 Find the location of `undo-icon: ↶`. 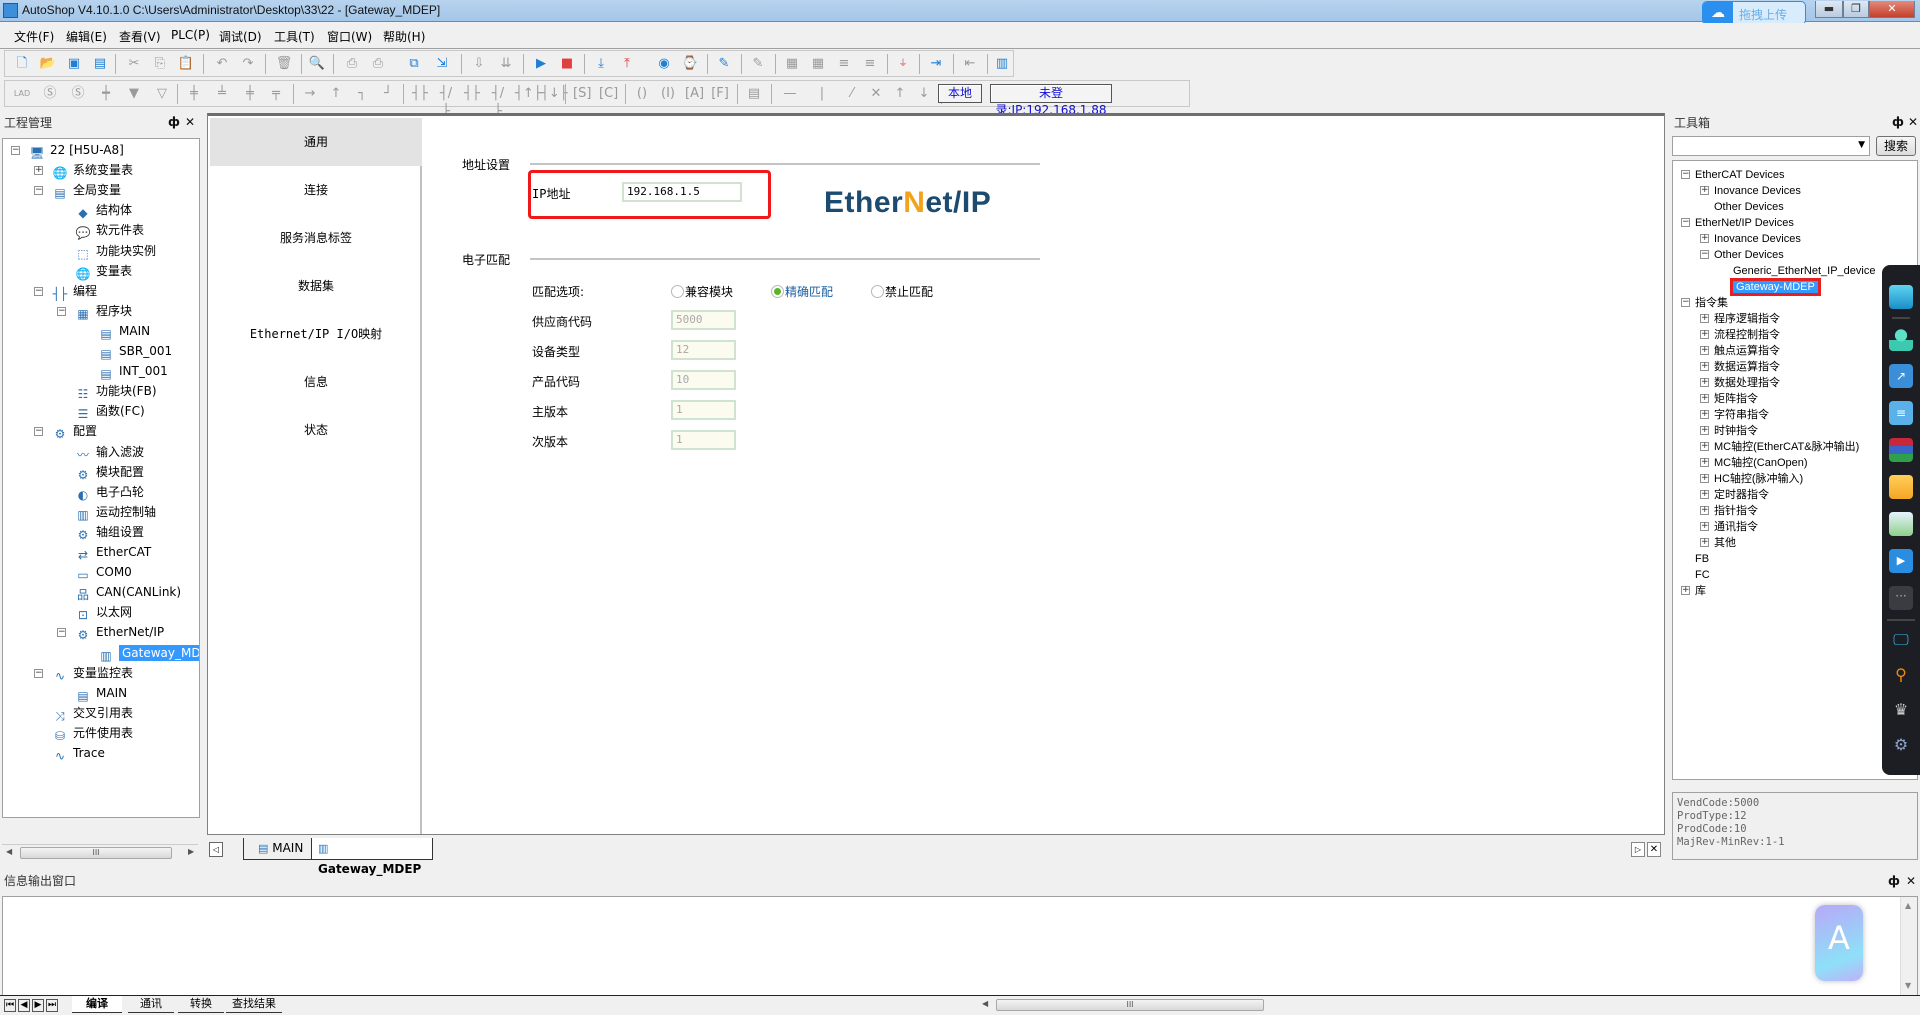

undo-icon: ↶ is located at coordinates (222, 64).